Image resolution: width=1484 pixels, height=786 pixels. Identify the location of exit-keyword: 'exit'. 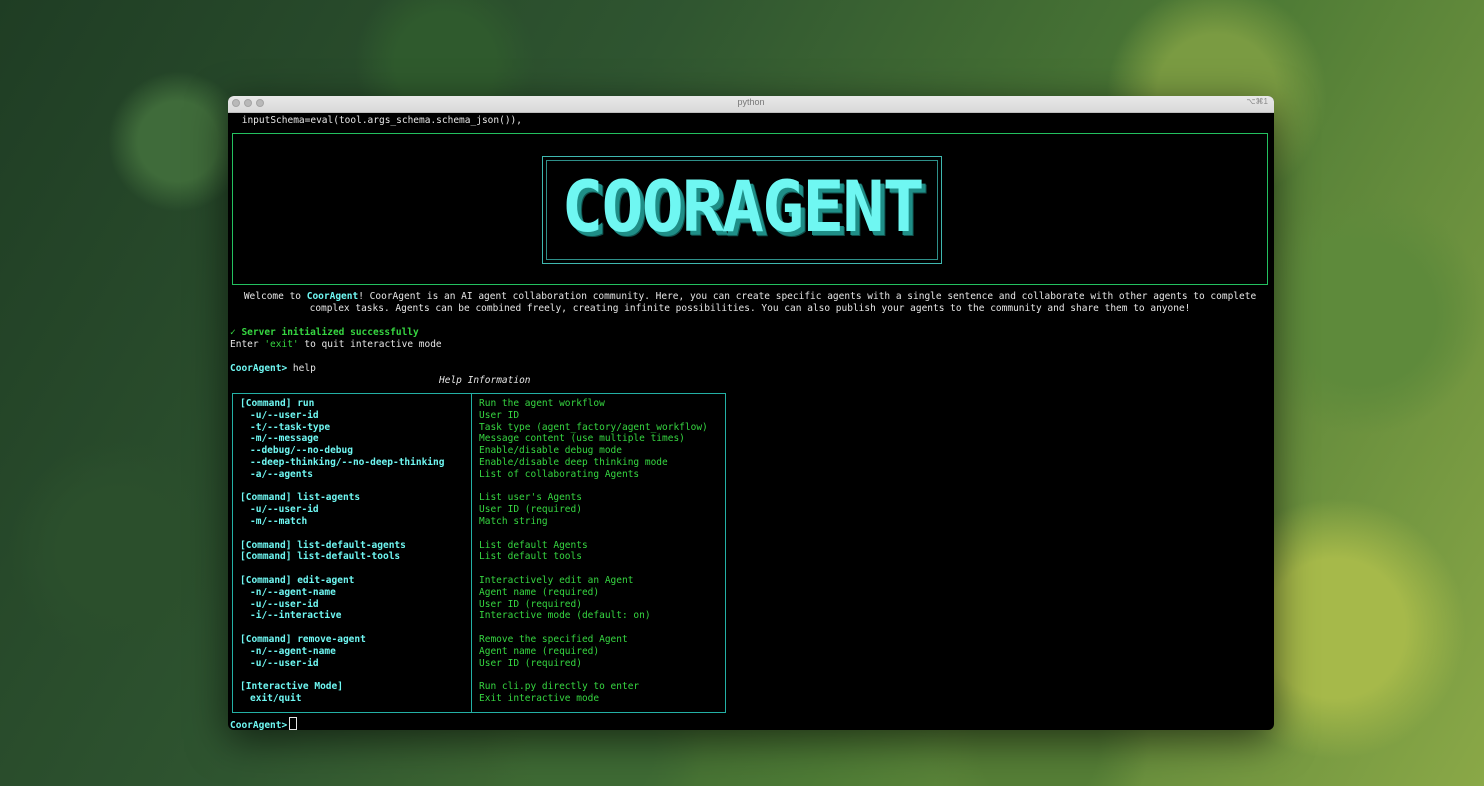
(281, 344).